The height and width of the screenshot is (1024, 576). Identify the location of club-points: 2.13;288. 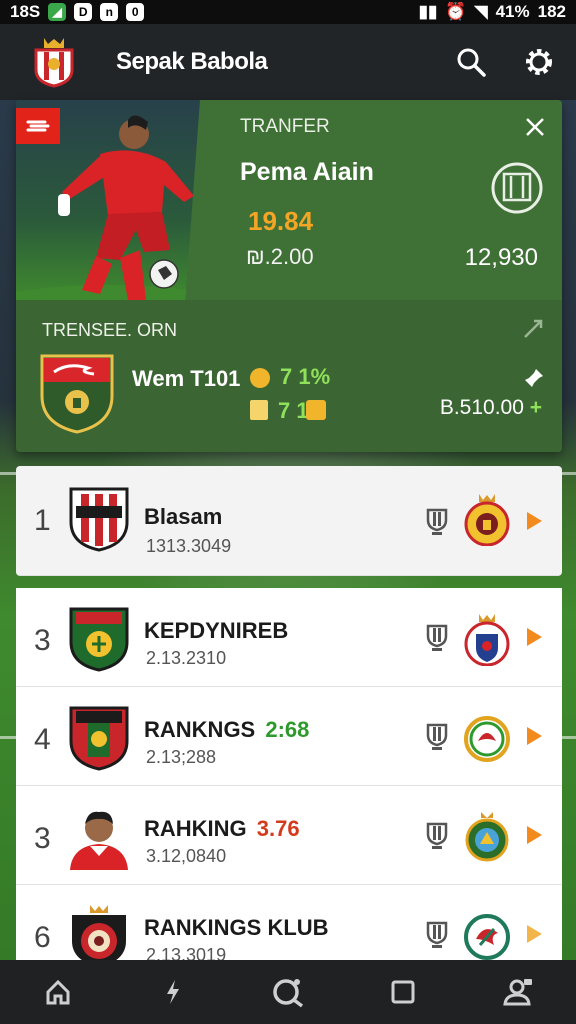
(181, 757).